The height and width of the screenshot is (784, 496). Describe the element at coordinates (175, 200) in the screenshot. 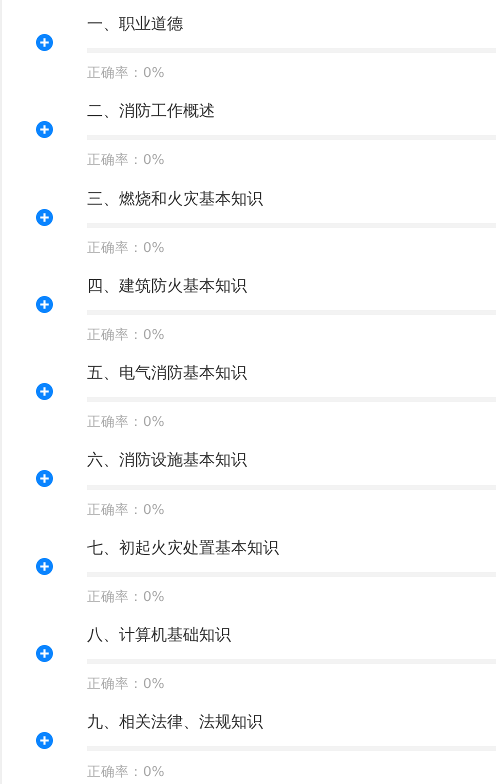

I see `chapter-title: 三、燃烧和火灾基本知识` at that location.